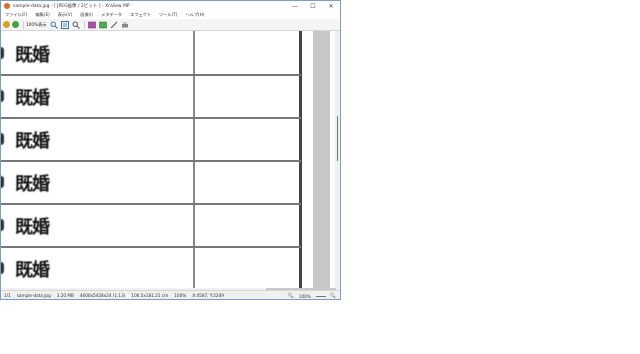  What do you see at coordinates (124, 24) in the screenshot?
I see `print-icon` at bounding box center [124, 24].